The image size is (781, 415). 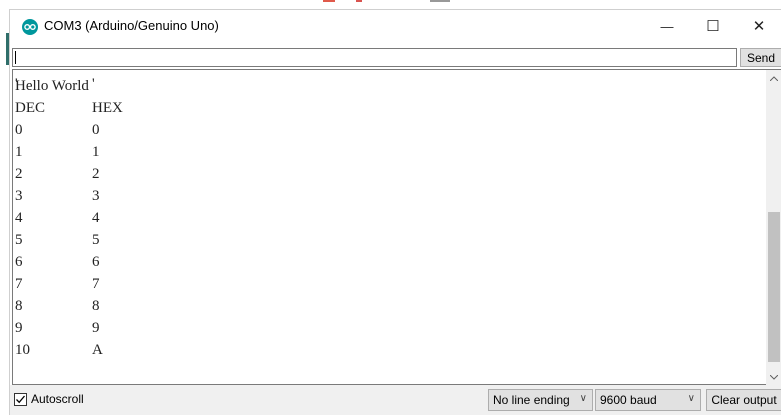 What do you see at coordinates (30, 27) in the screenshot?
I see `arduino-infinity-icon` at bounding box center [30, 27].